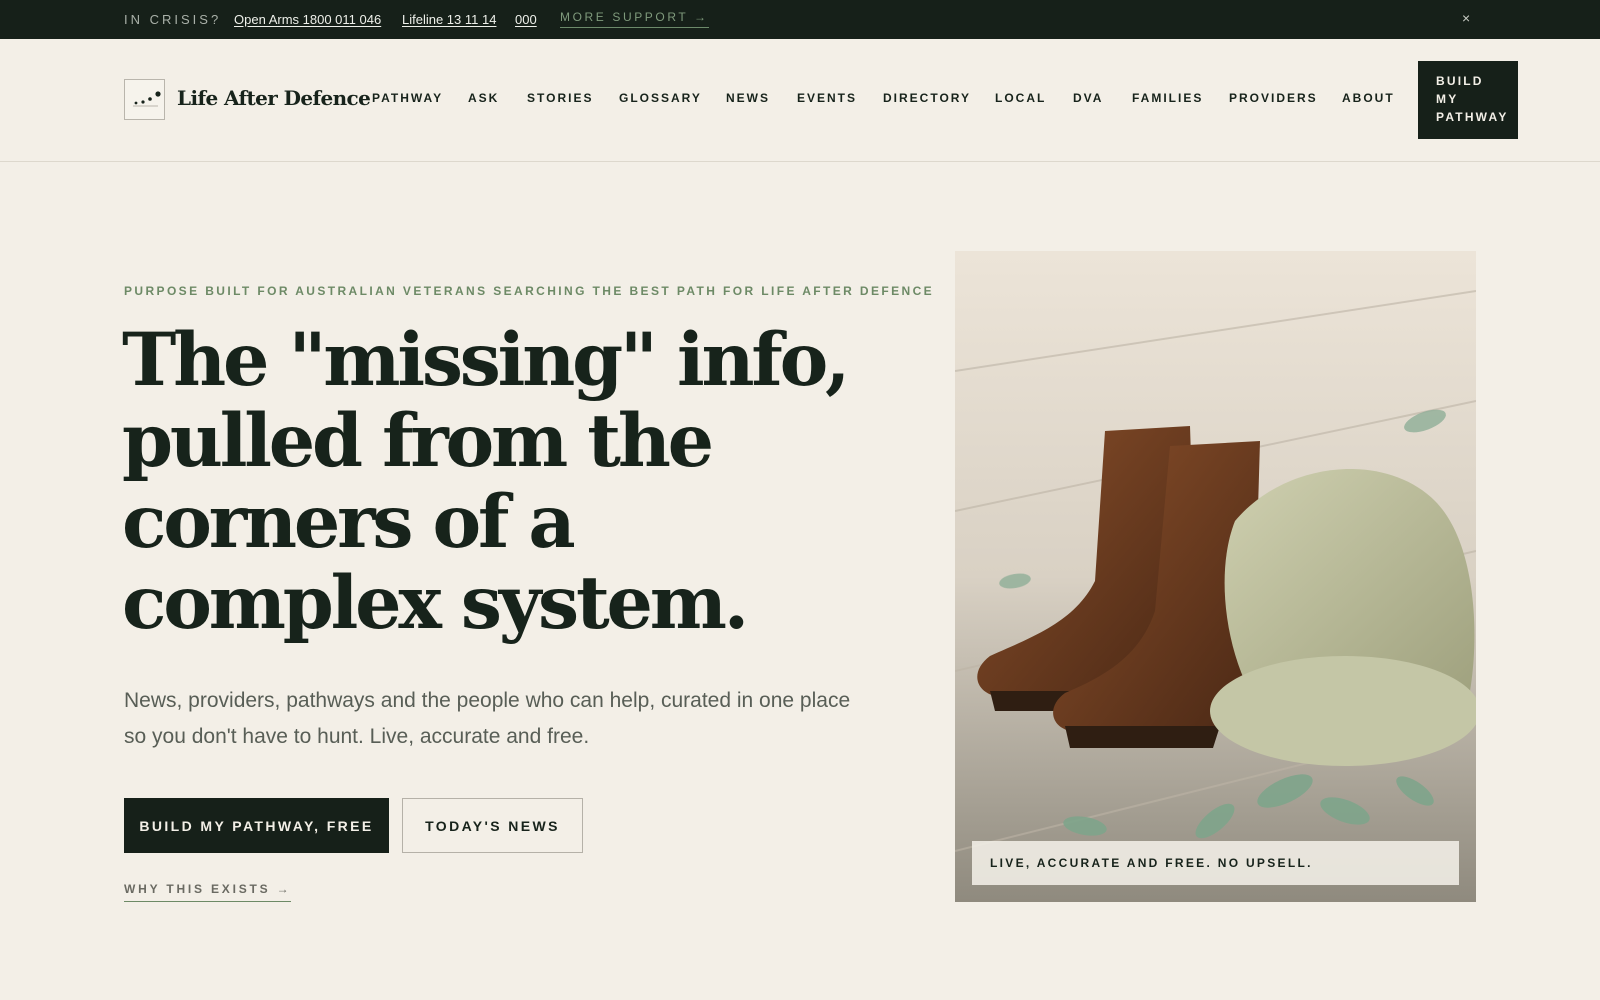 The image size is (1600, 1000). Describe the element at coordinates (748, 98) in the screenshot. I see `nav-news: NEWS` at that location.